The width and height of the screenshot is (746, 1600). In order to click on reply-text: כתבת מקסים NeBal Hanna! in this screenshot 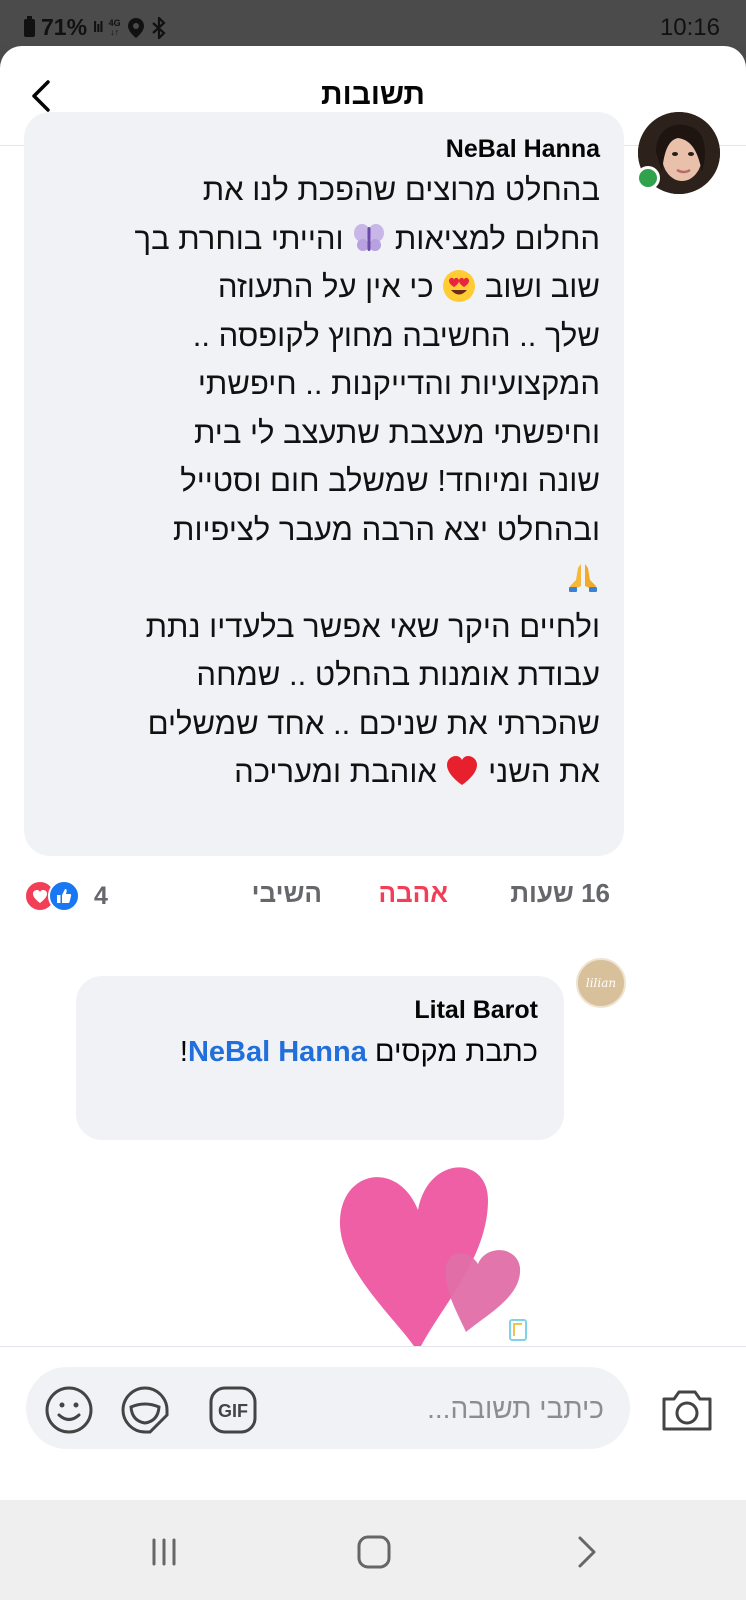, I will do `click(358, 1052)`.